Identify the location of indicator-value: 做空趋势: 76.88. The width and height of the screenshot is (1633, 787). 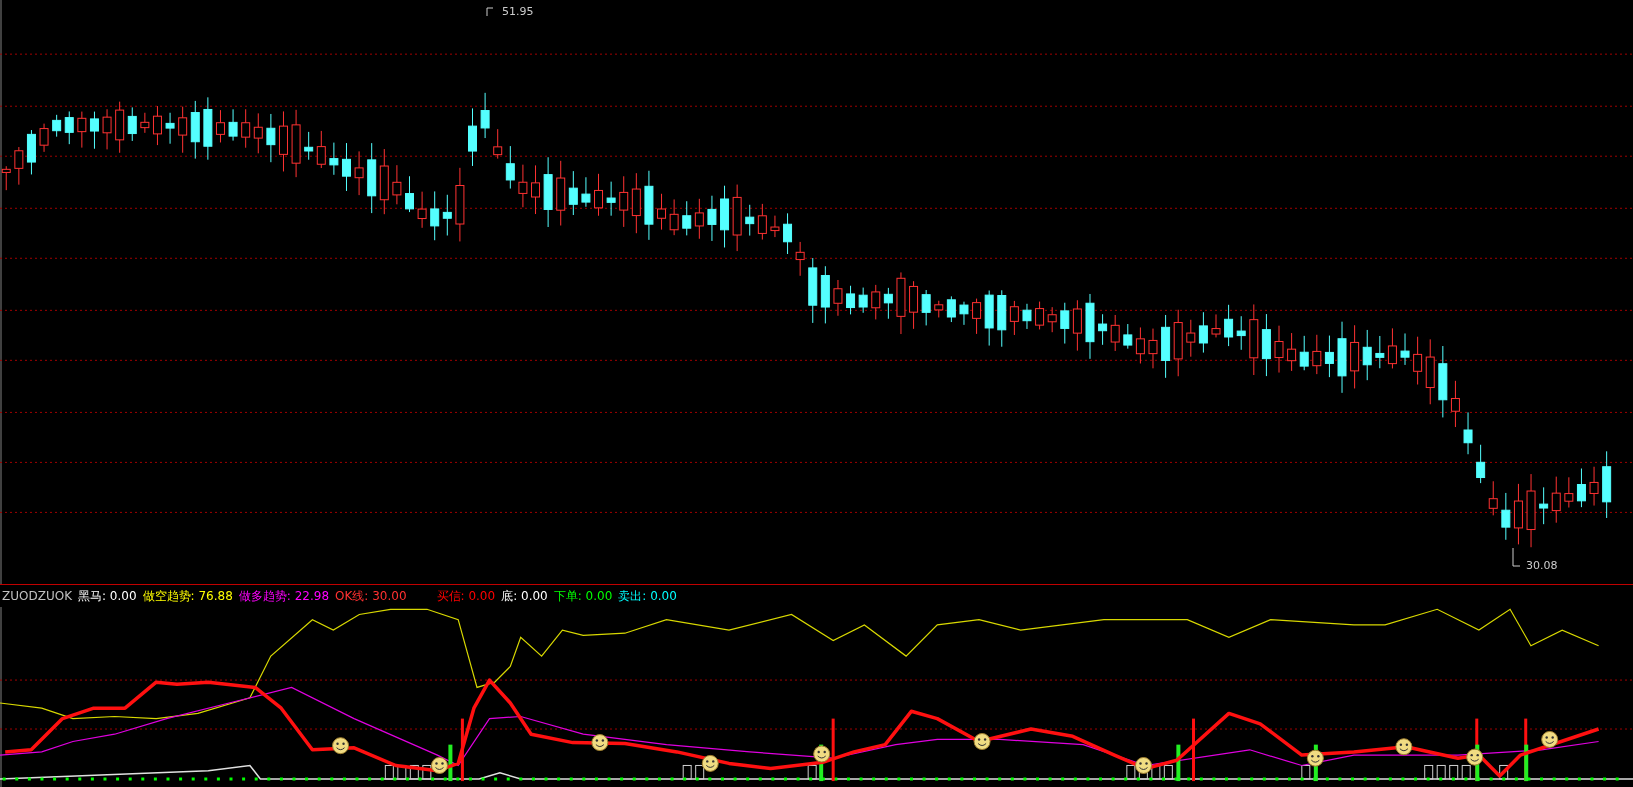
(187, 596).